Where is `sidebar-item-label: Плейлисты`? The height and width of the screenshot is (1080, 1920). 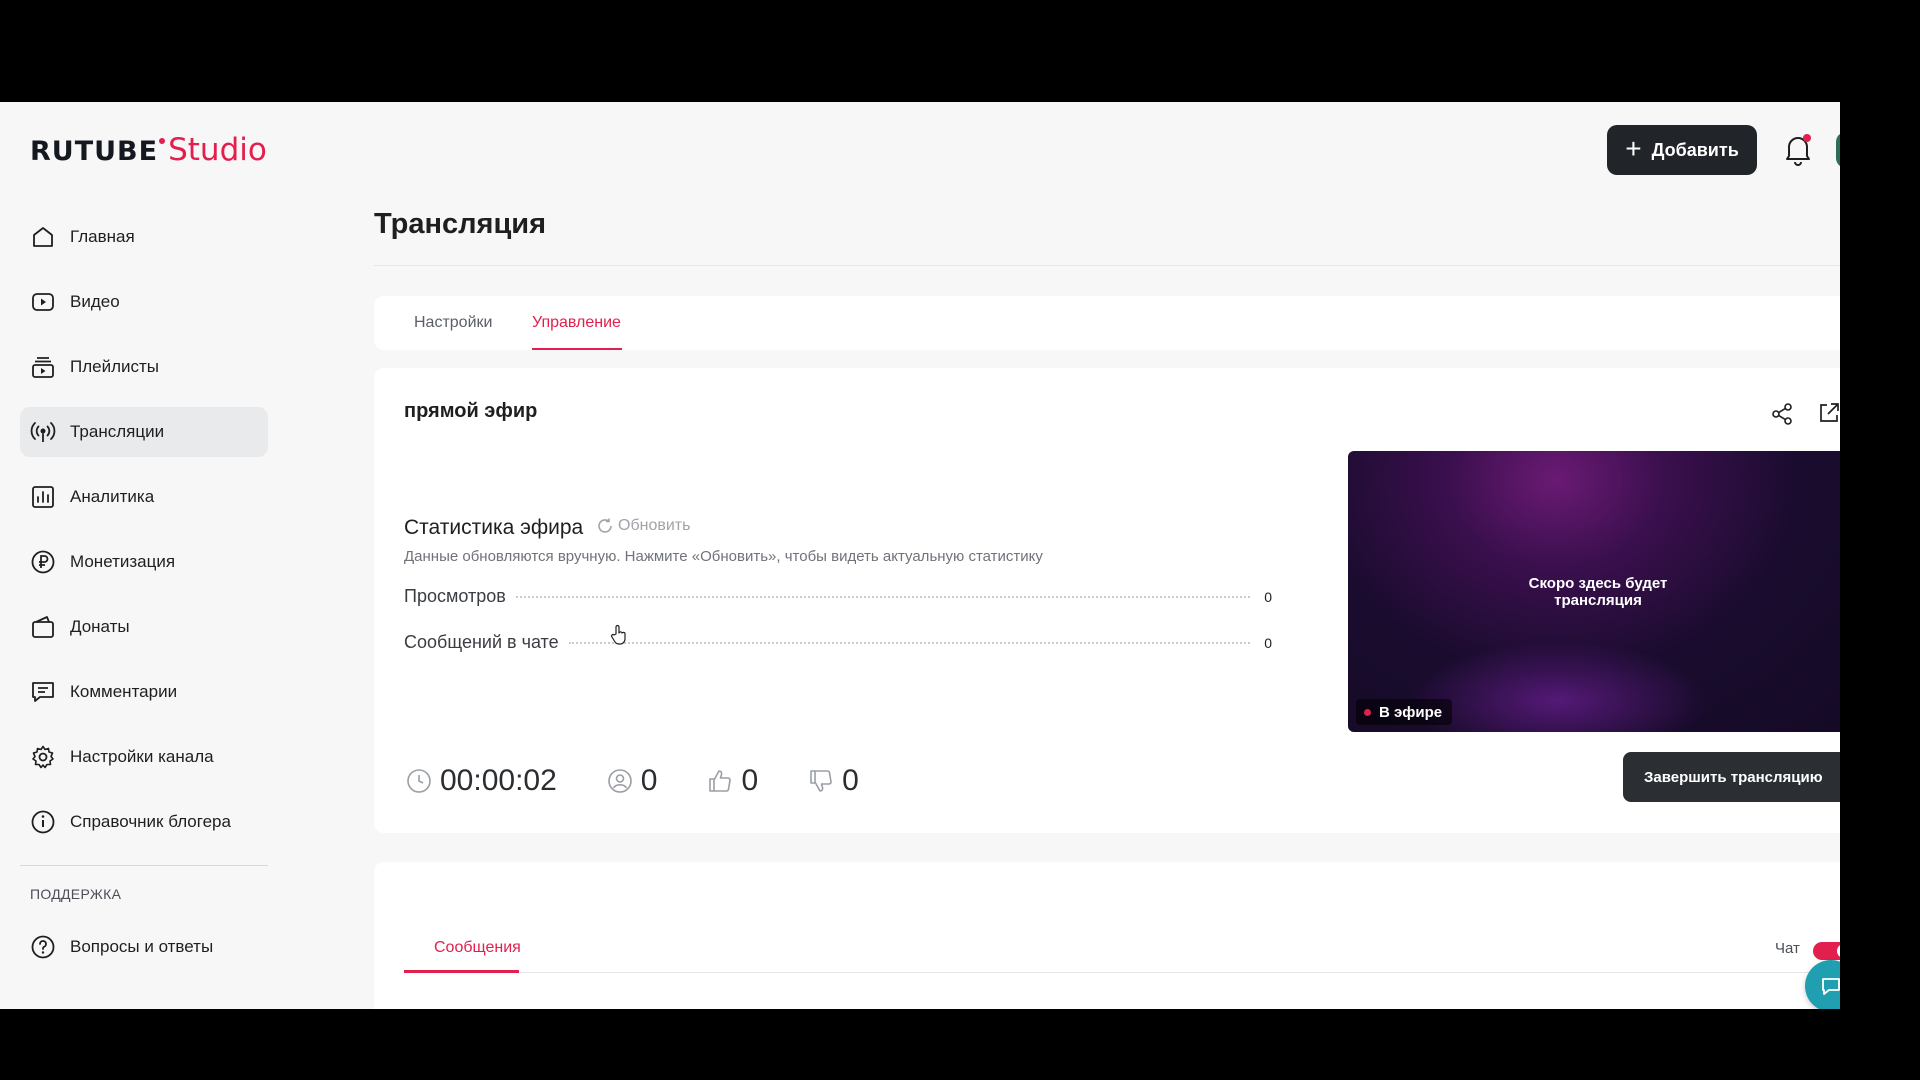 sidebar-item-label: Плейлисты is located at coordinates (115, 366).